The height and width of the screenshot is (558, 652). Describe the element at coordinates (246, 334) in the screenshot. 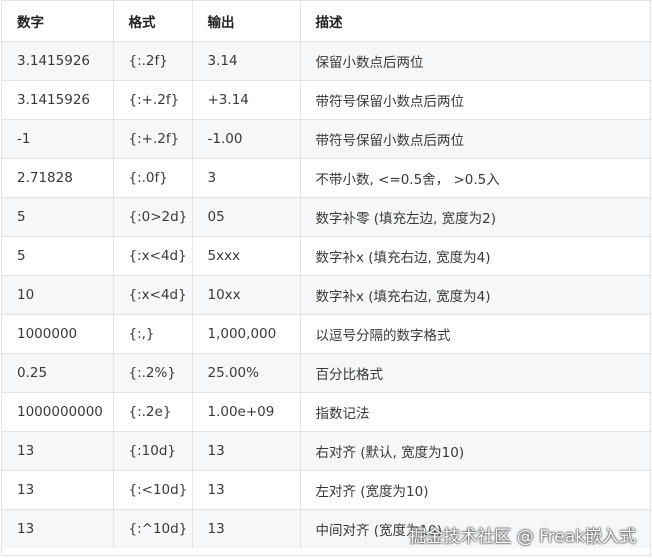

I see `cell-output: 1,000,000` at that location.